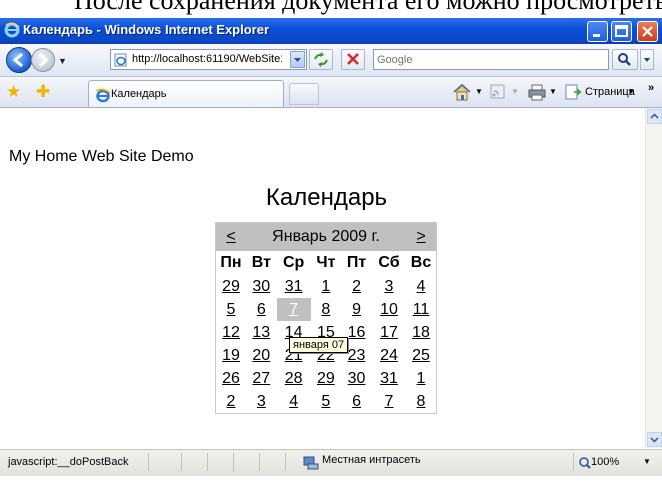  I want to click on day-cell: 6, so click(356, 402).